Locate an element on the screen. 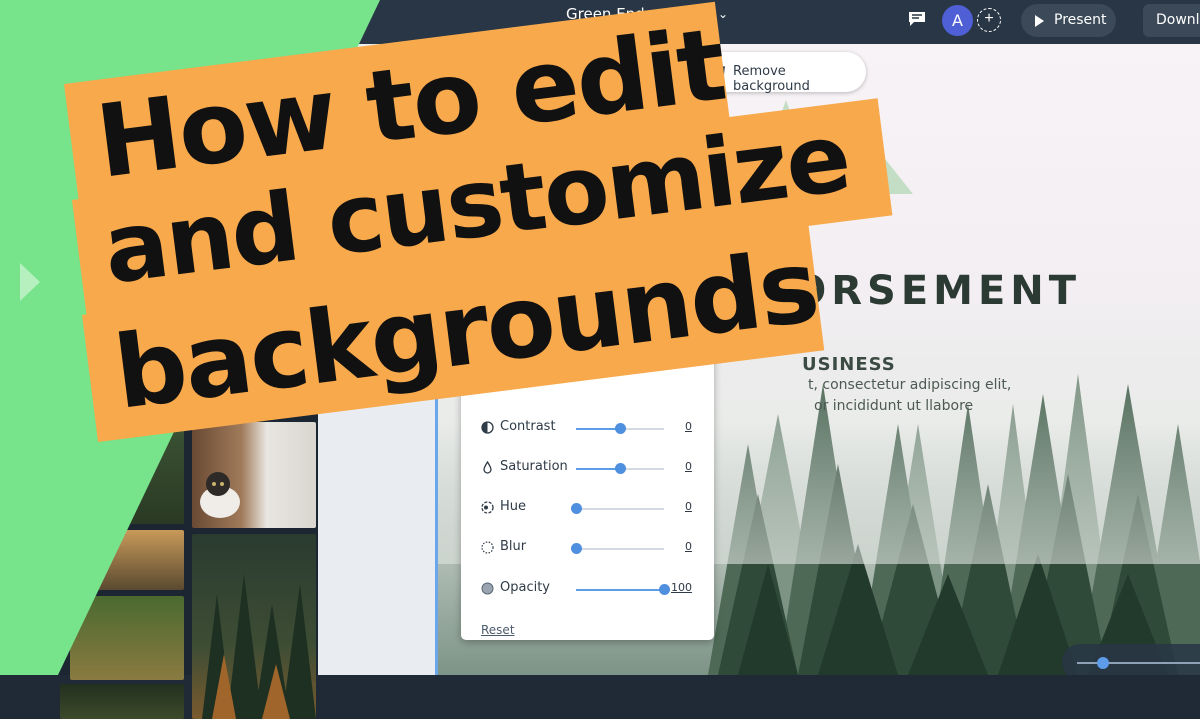  slide-subheading: USINESS is located at coordinates (849, 364).